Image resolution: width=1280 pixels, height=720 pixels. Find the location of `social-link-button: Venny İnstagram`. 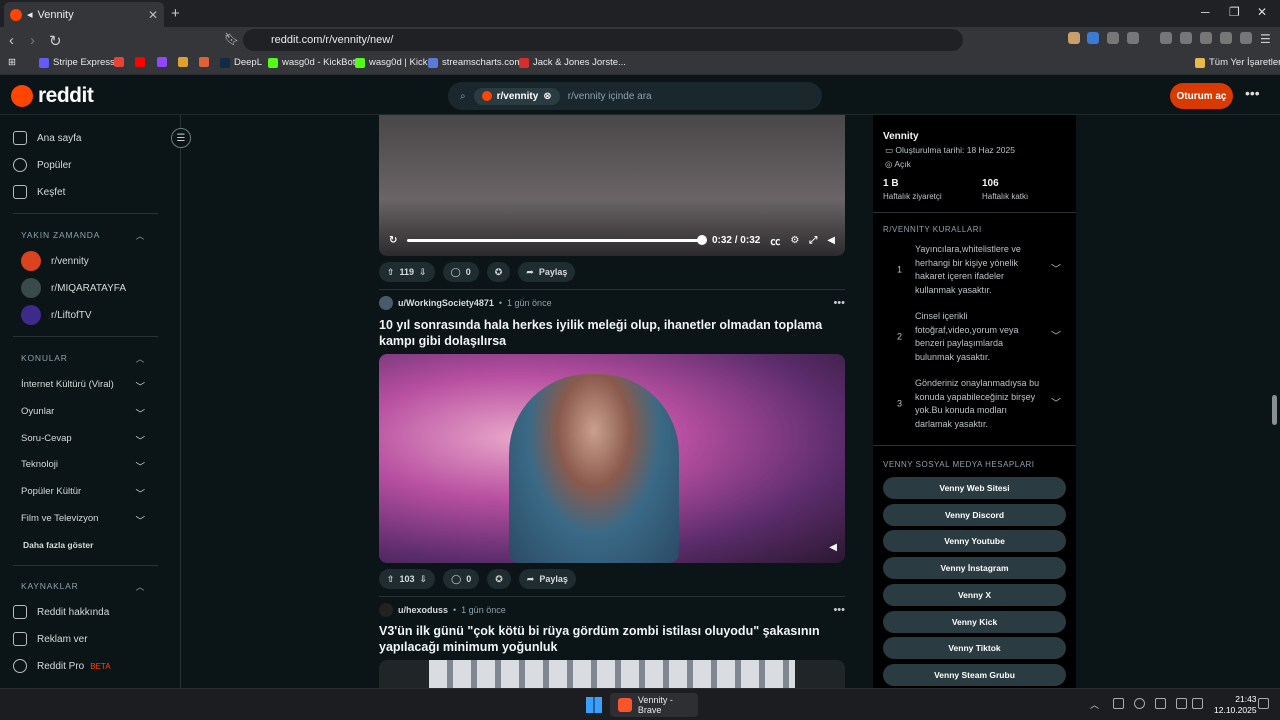

social-link-button: Venny İnstagram is located at coordinates (974, 568).